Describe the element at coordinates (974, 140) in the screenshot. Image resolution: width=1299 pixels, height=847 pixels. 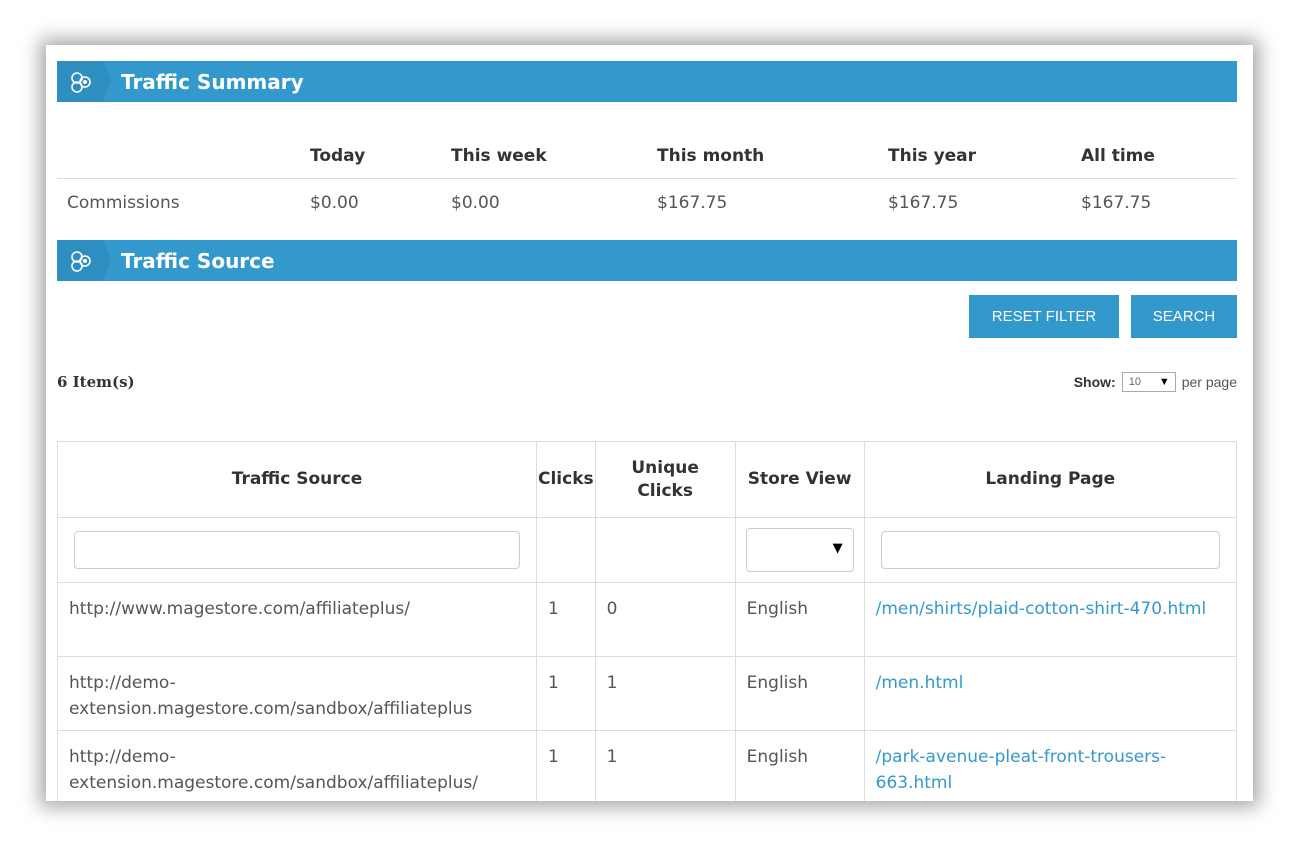
I see `summary-col-year: This year` at that location.